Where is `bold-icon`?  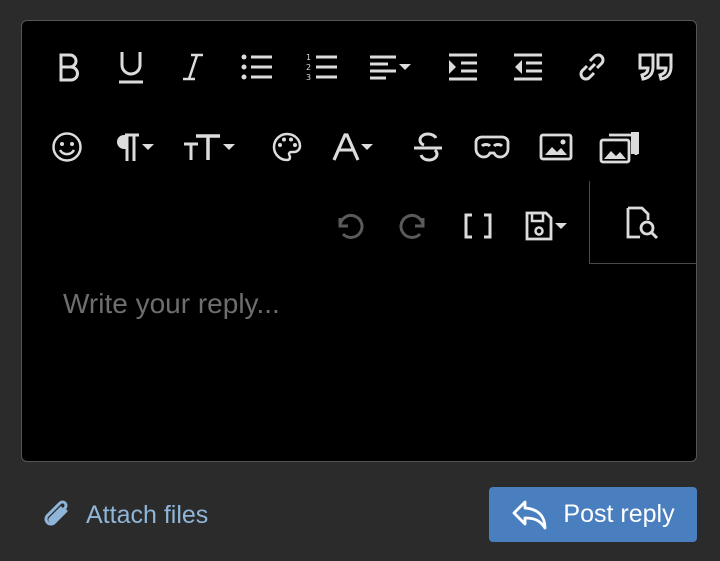 bold-icon is located at coordinates (69, 67).